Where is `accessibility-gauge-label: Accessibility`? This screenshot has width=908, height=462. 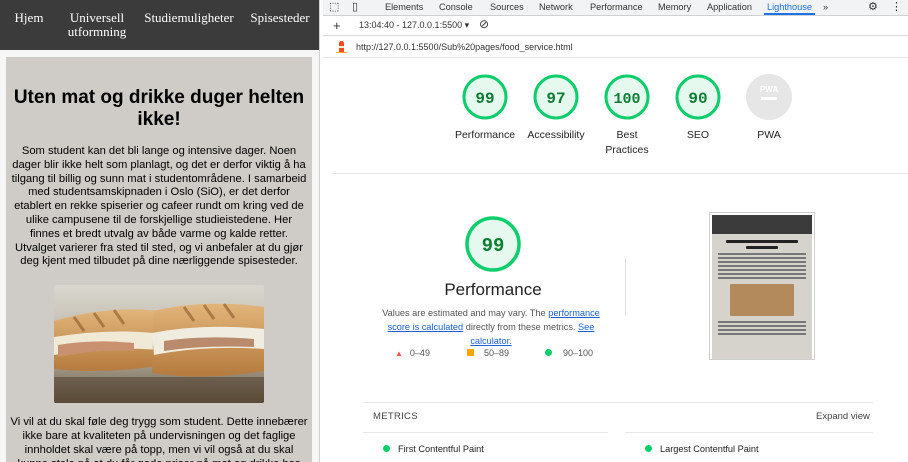
accessibility-gauge-label: Accessibility is located at coordinates (556, 135).